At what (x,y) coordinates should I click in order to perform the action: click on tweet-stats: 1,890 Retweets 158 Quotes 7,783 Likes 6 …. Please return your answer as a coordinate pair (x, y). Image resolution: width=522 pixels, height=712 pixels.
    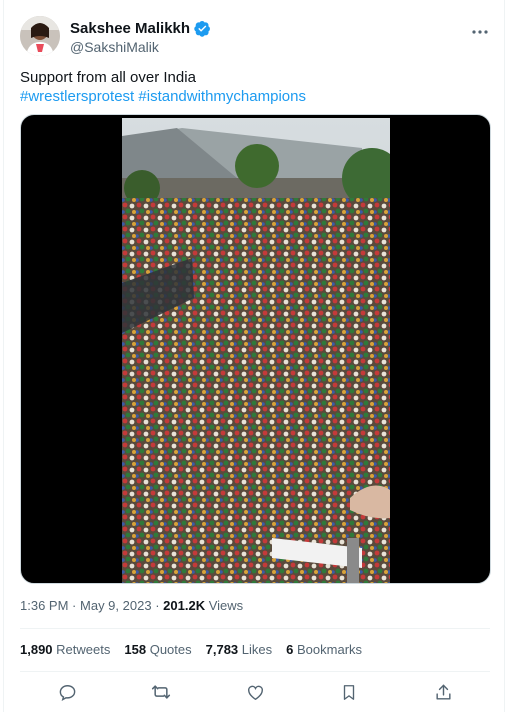
    Looking at the image, I should click on (191, 649).